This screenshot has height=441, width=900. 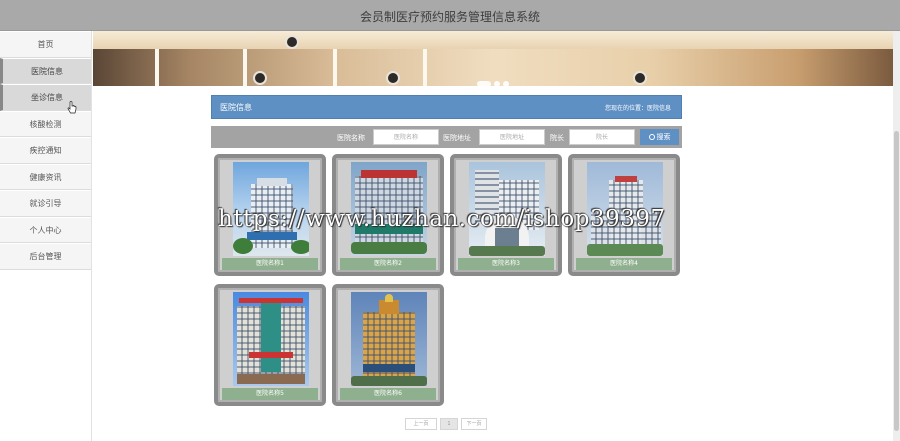 I want to click on search-button: 搜索, so click(x=659, y=137).